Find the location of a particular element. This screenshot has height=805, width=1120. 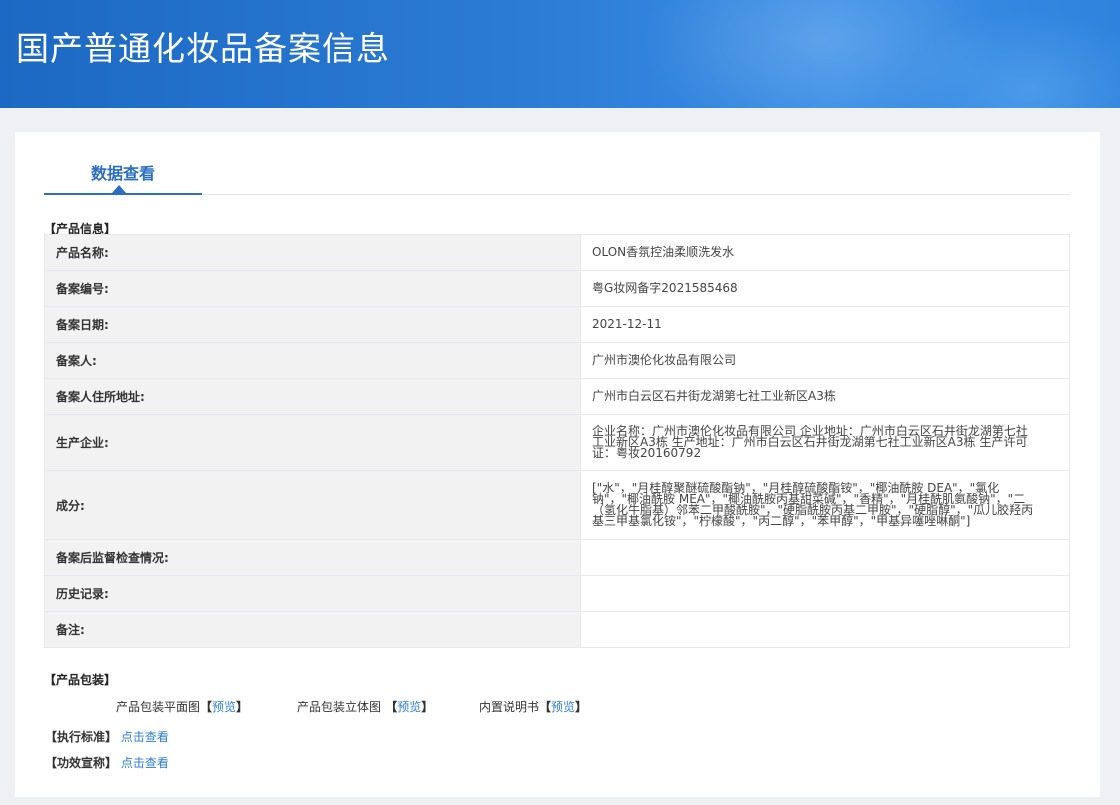

standard-label: 【执行标准】 is located at coordinates (81, 737).